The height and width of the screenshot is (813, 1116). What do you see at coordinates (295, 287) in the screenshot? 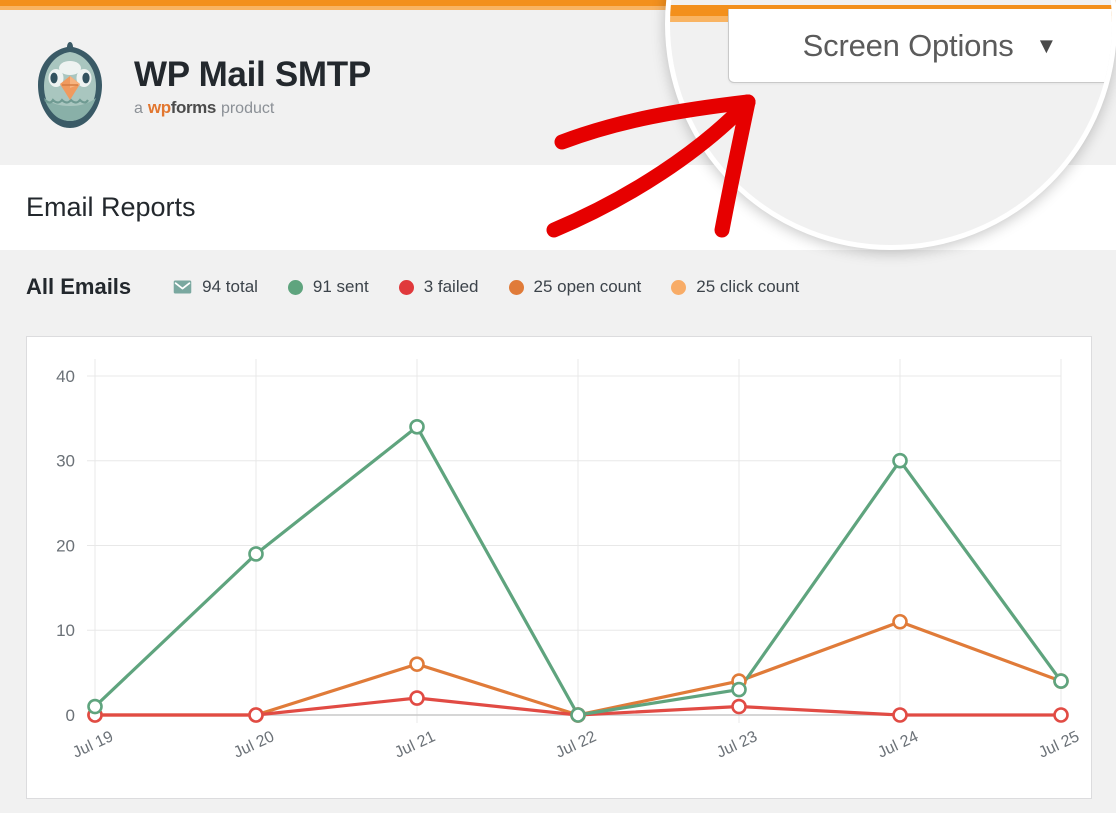
I see `dot-icon-sent` at bounding box center [295, 287].